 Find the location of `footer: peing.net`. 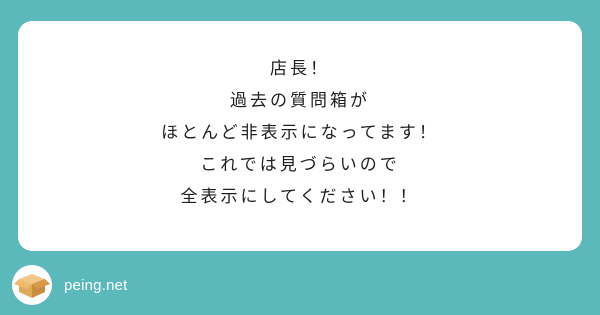

footer: peing.net is located at coordinates (70, 285).